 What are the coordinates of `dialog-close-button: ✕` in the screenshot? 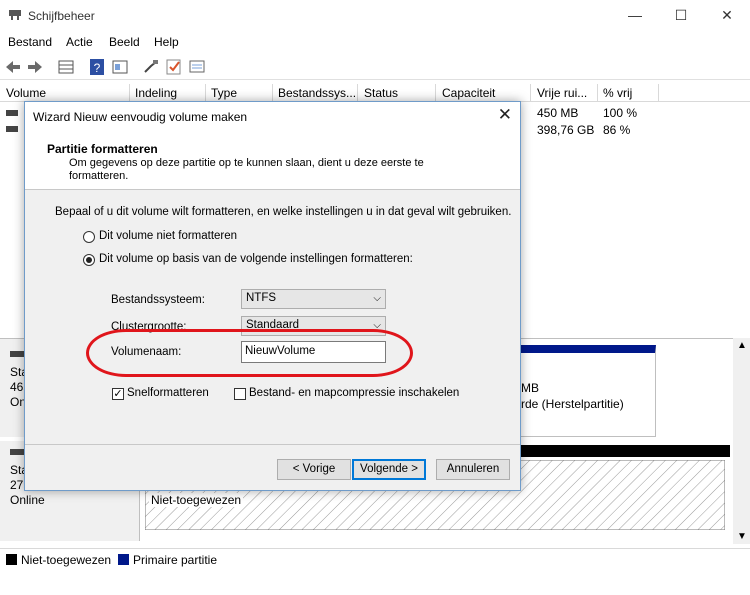 It's located at (505, 115).